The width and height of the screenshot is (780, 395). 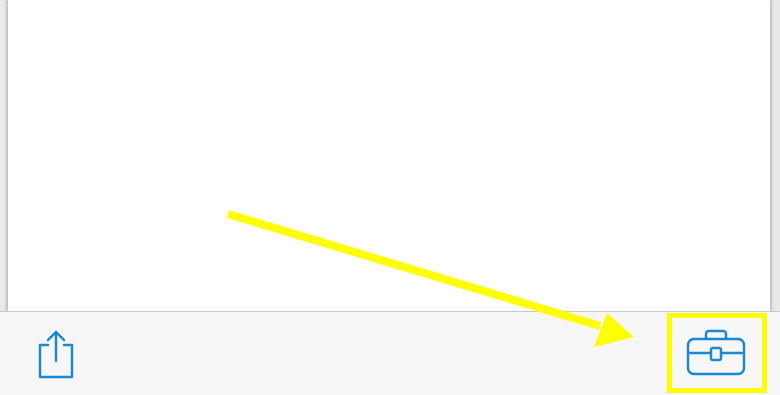 I want to click on toolbox-icon, so click(x=716, y=352).